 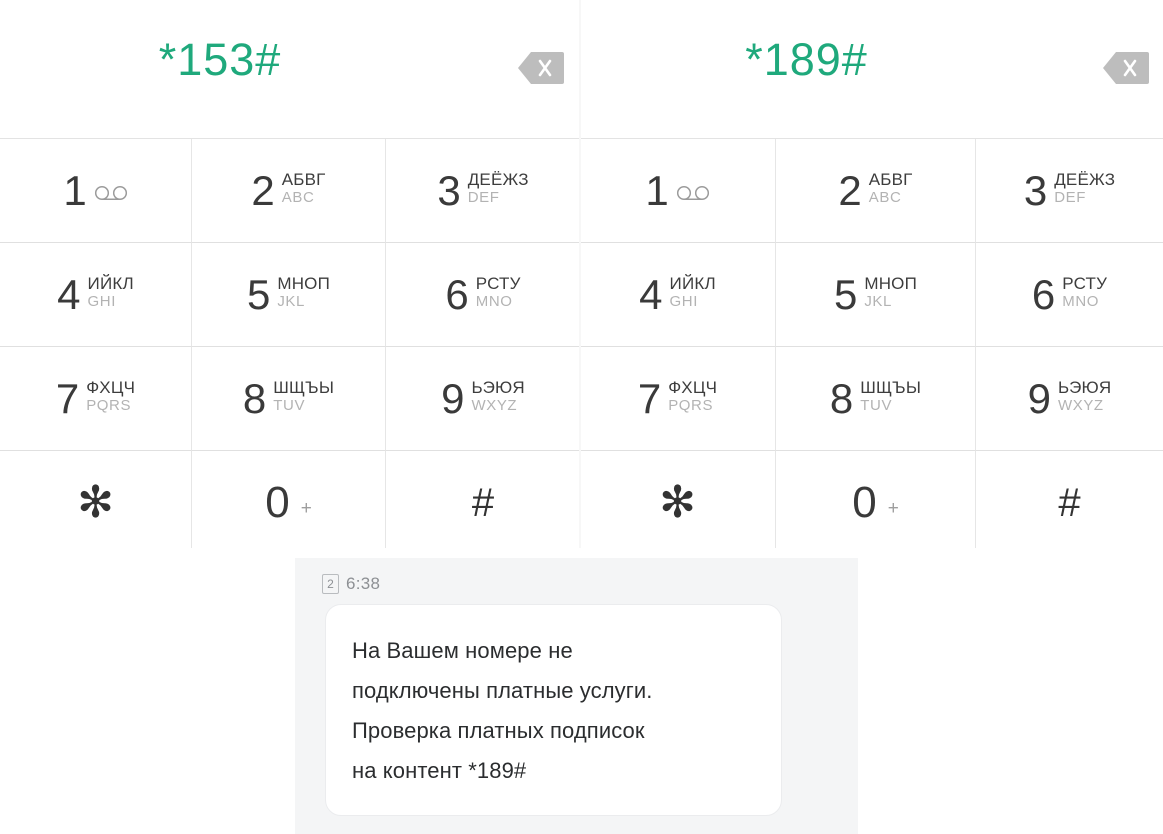 What do you see at coordinates (657, 190) in the screenshot?
I see `key-digit-label: 1` at bounding box center [657, 190].